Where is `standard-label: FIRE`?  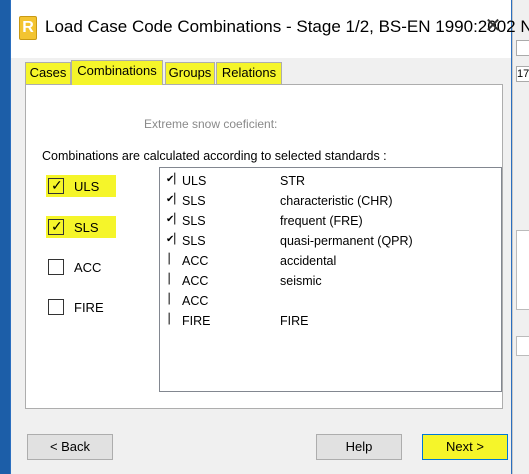 standard-label: FIRE is located at coordinates (89, 307).